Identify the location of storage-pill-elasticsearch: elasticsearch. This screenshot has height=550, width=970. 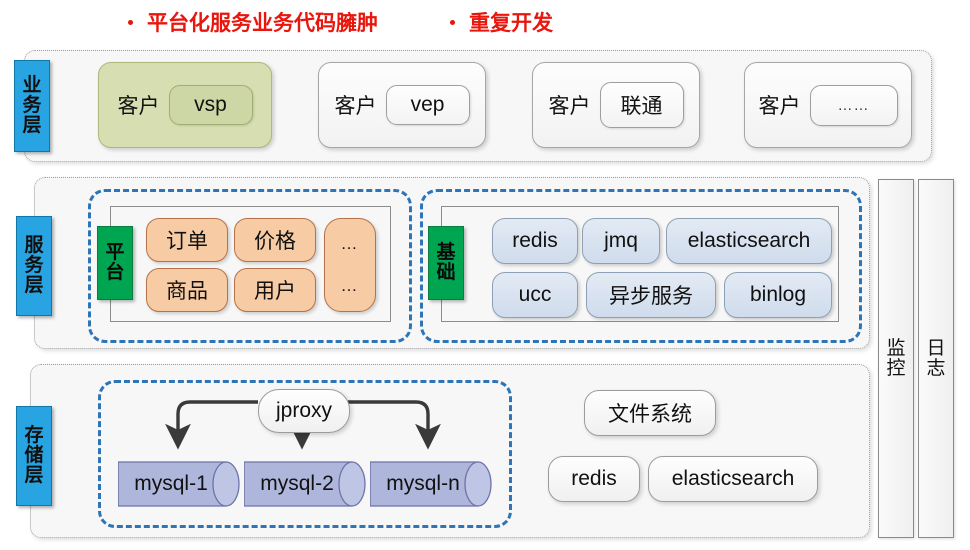
(733, 479).